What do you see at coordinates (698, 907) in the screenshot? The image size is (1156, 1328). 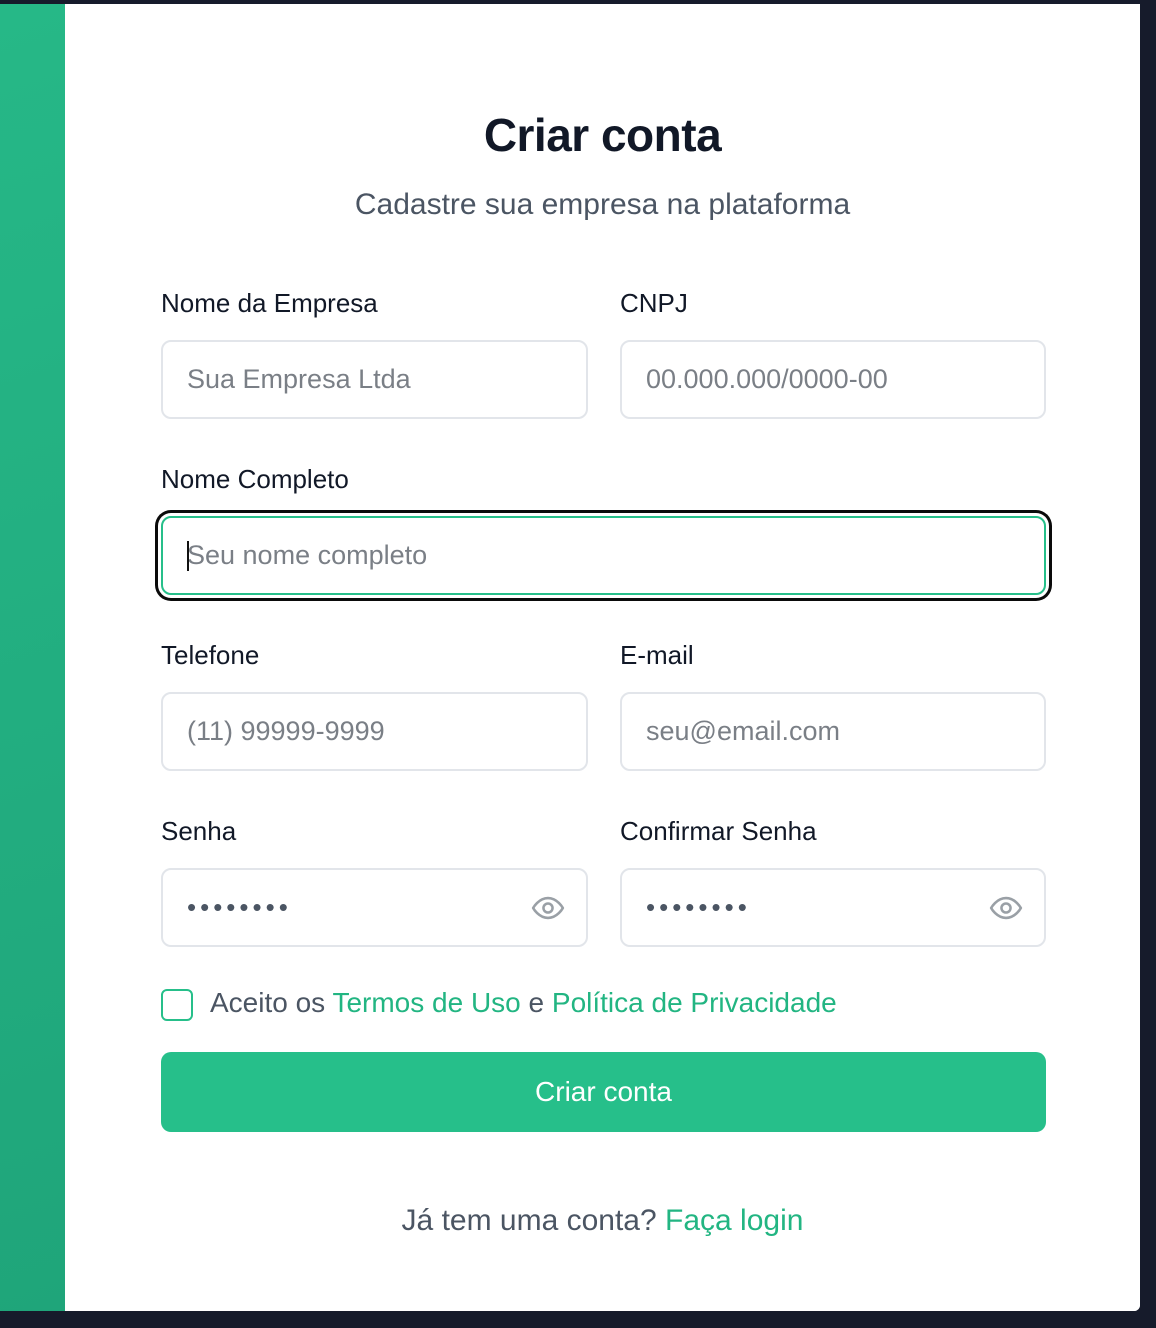 I see `confirm-password-masked-value: ••••••••` at bounding box center [698, 907].